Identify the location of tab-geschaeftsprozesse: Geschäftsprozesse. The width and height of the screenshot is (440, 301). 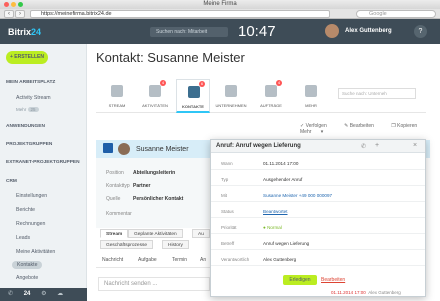
(127, 244).